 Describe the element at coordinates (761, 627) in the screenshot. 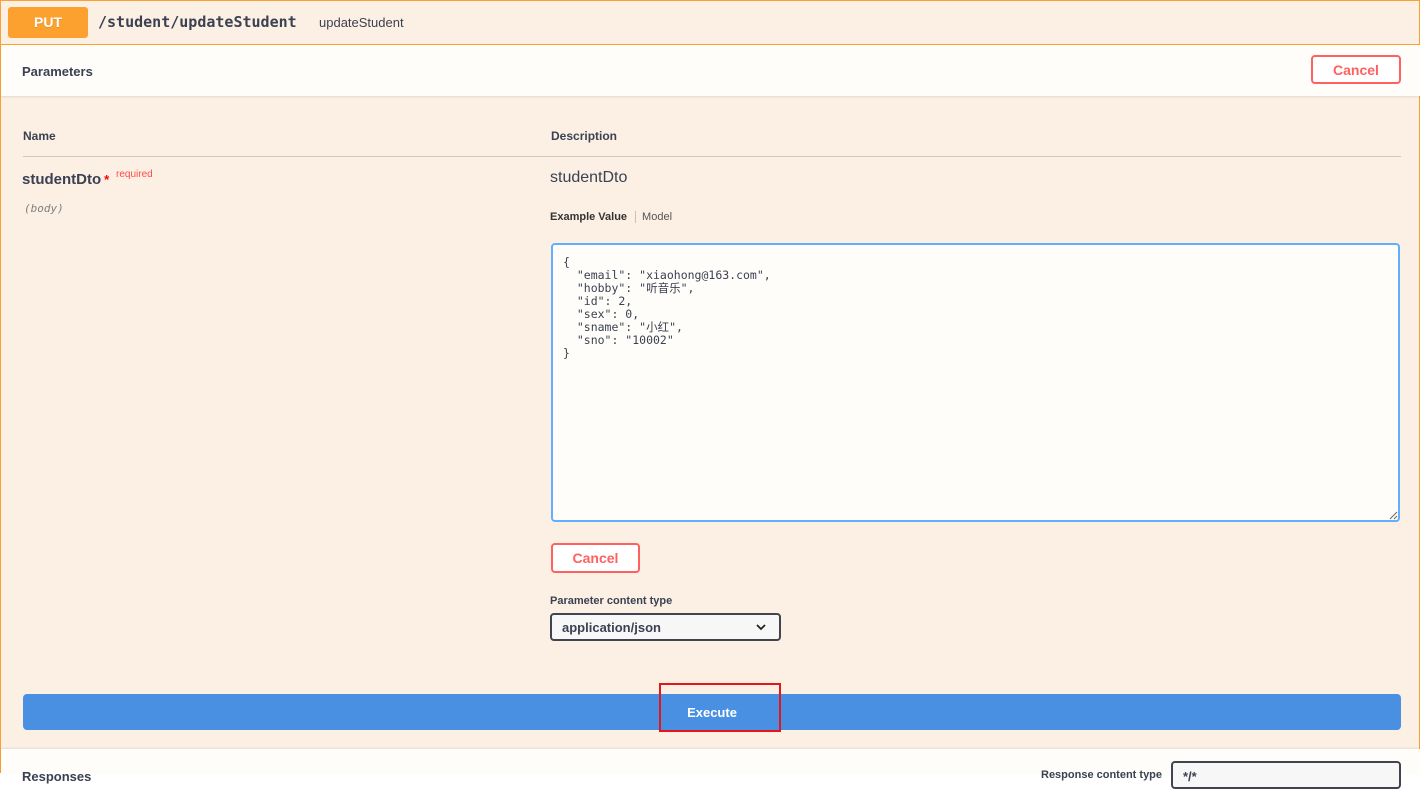

I see `chevron-down-icon` at that location.